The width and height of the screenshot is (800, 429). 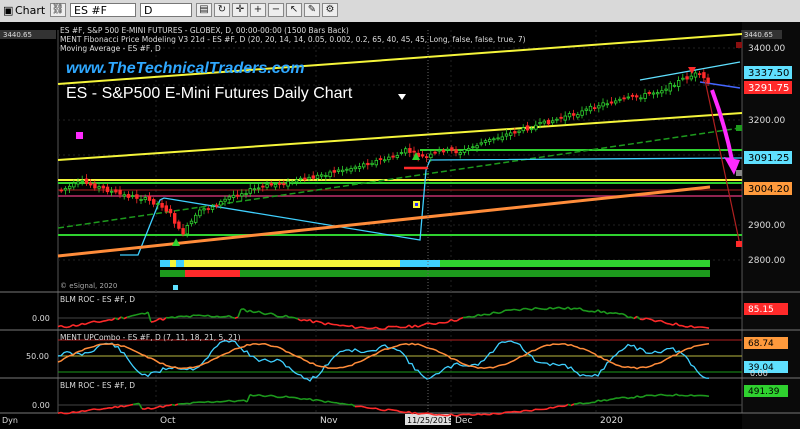 What do you see at coordinates (79, 135) in the screenshot?
I see `magenta-marker` at bounding box center [79, 135].